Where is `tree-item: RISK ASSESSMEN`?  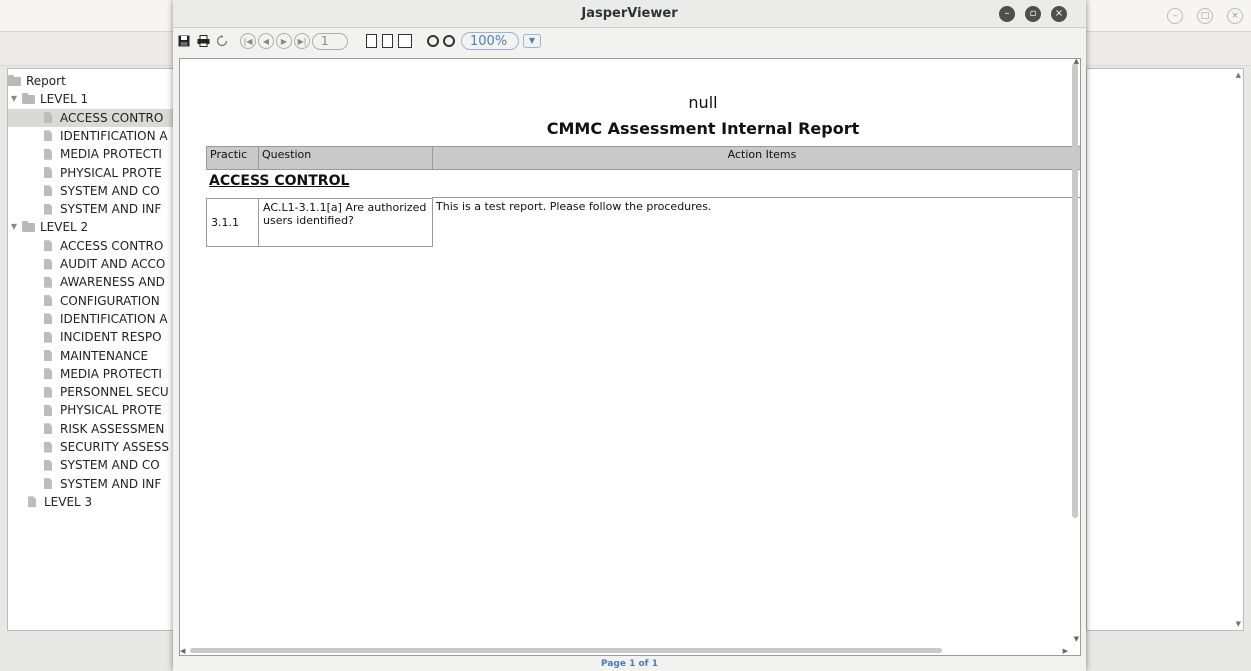
tree-item: RISK ASSESSMEN is located at coordinates (115, 429).